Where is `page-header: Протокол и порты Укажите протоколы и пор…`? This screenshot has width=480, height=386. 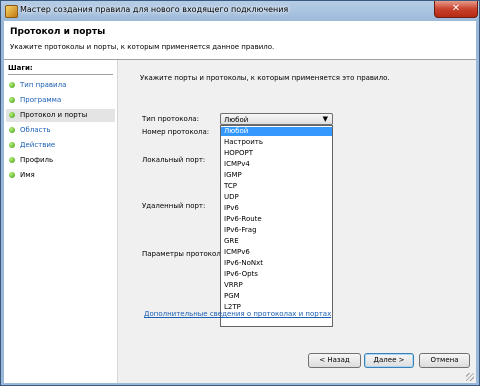
page-header: Протокол и порты Укажите протоколы и пор… is located at coordinates (240, 40).